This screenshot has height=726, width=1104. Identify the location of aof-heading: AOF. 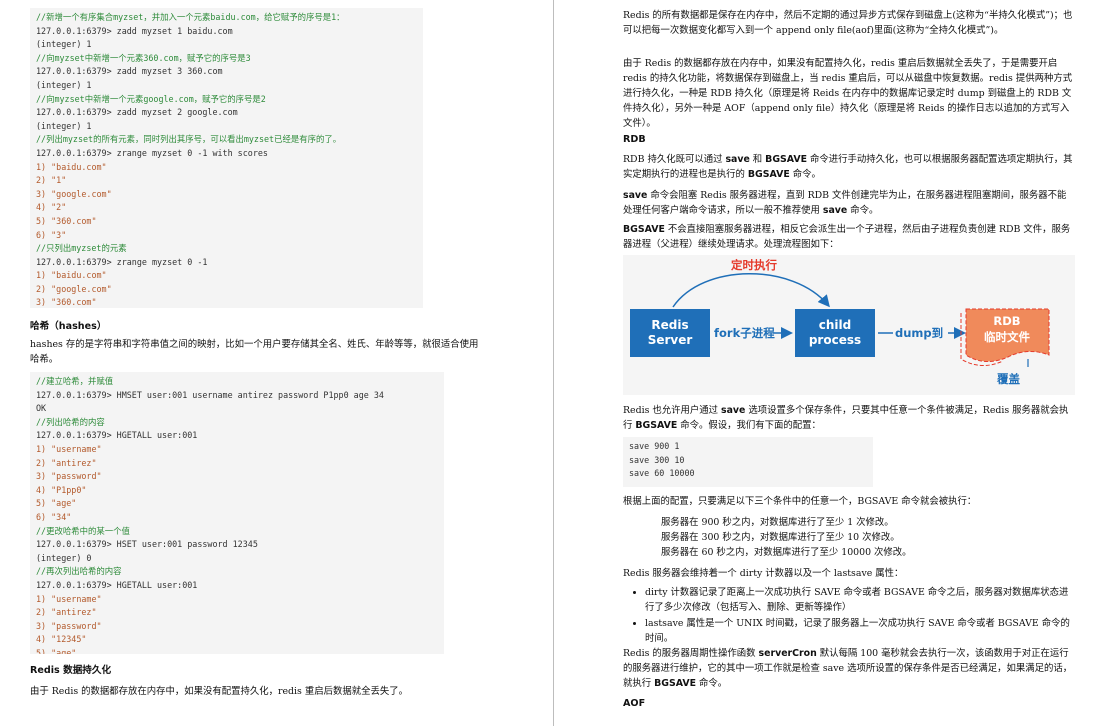
(634, 703).